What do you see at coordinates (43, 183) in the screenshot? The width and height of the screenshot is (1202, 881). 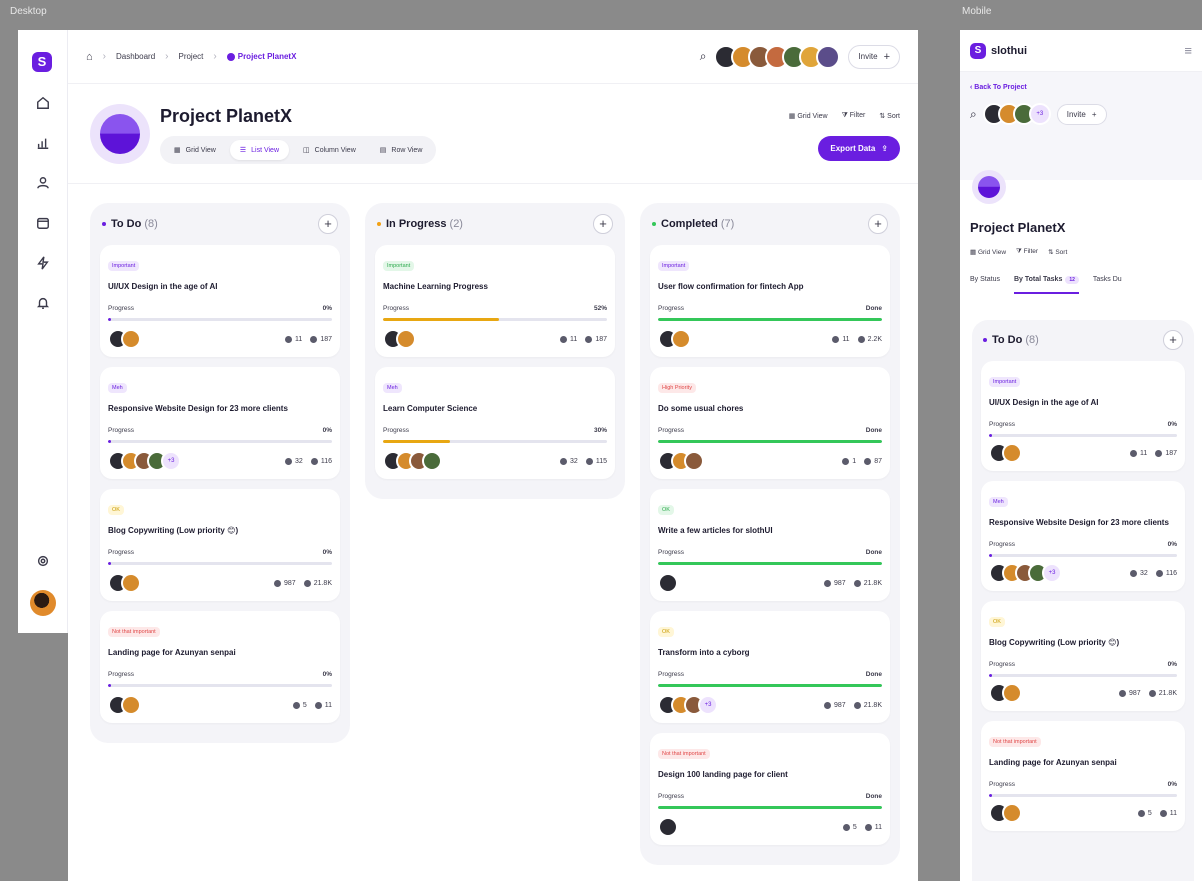 I see `user-icon` at bounding box center [43, 183].